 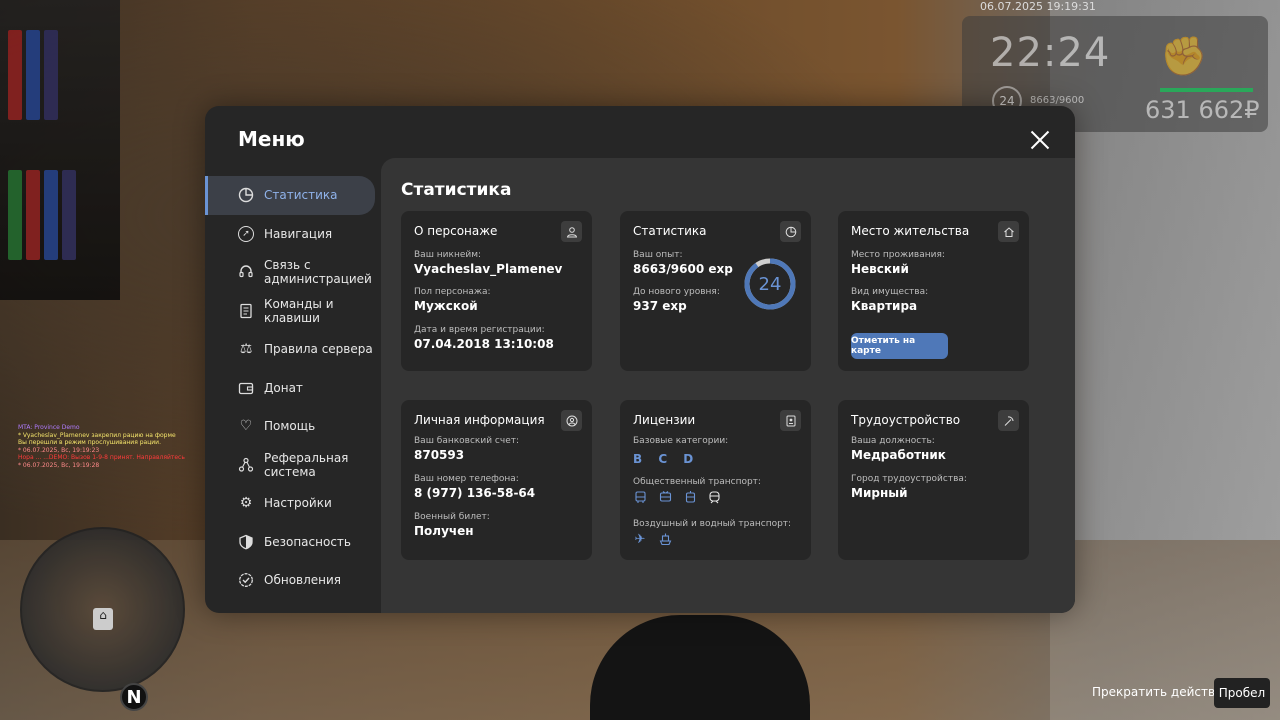 What do you see at coordinates (298, 503) in the screenshot?
I see `sidebar-item-label: Настройки` at bounding box center [298, 503].